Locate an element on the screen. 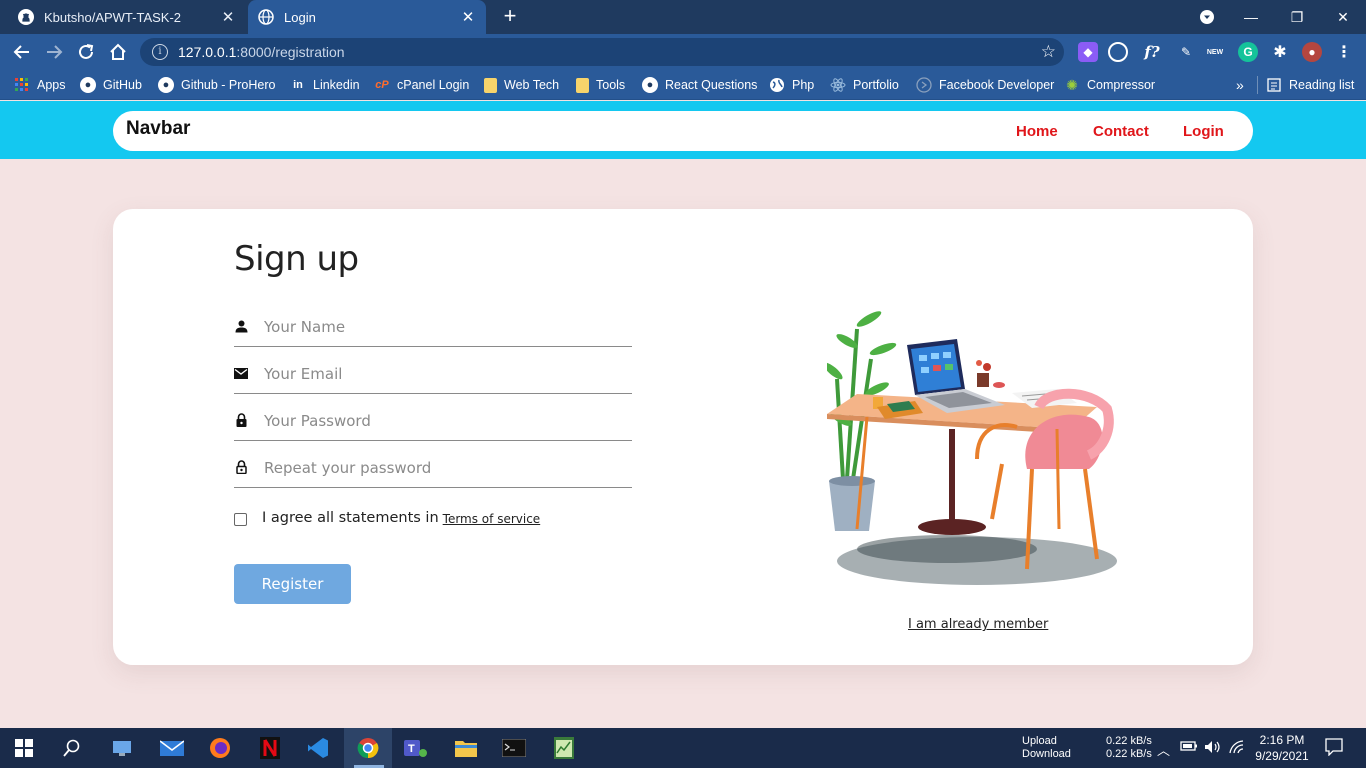 The width and height of the screenshot is (1366, 768). grammarly-icon: G is located at coordinates (1248, 52).